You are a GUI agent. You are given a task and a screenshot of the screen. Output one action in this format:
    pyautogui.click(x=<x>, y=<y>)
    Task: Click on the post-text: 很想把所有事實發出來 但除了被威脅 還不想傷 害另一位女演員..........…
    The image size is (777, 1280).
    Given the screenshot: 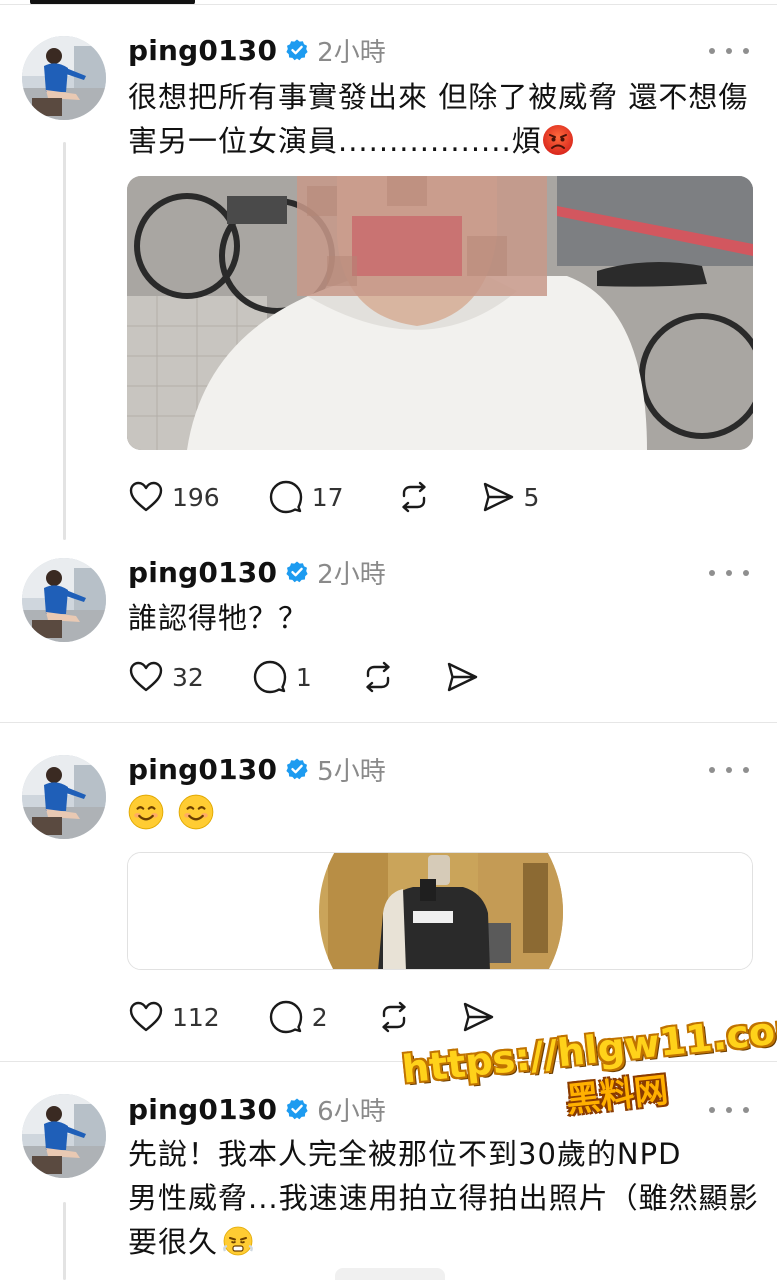 What is the action you would take?
    pyautogui.click(x=438, y=119)
    